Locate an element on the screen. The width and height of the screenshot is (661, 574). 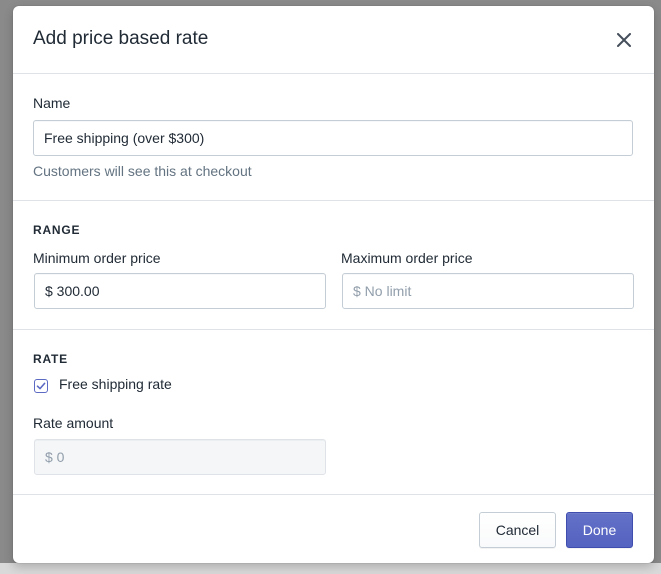
name-help-text: Customers will see this at checkout is located at coordinates (142, 171).